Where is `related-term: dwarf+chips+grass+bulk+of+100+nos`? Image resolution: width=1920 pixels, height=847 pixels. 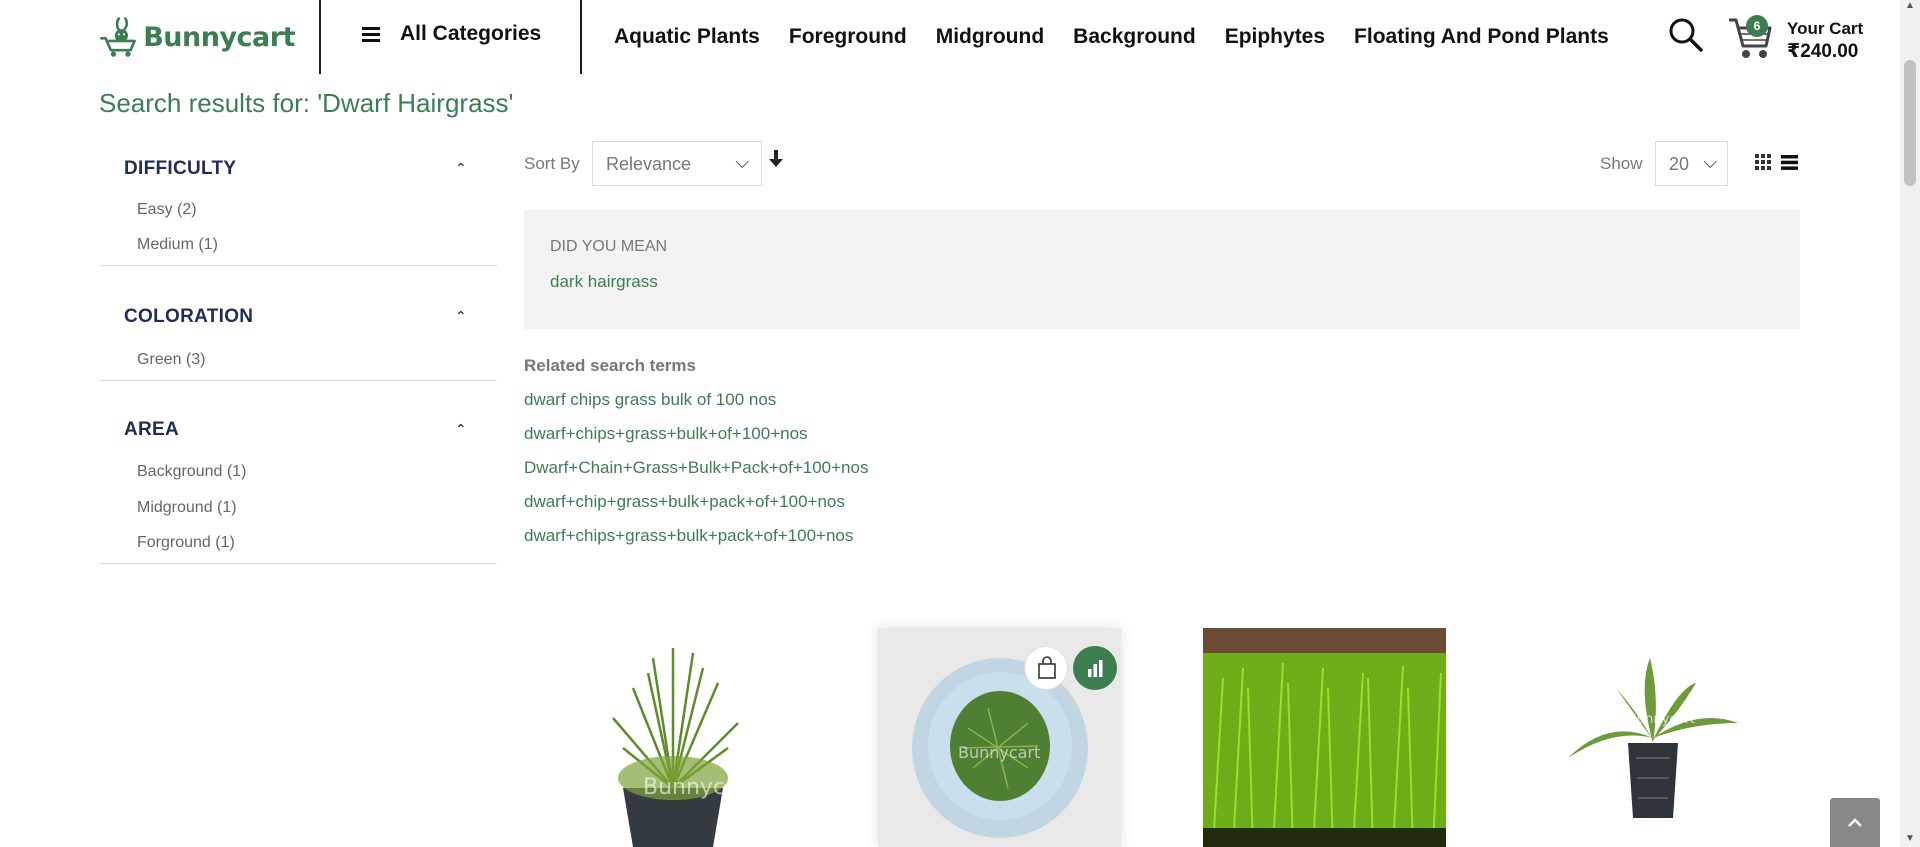
related-term: dwarf+chips+grass+bulk+of+100+nos is located at coordinates (666, 434).